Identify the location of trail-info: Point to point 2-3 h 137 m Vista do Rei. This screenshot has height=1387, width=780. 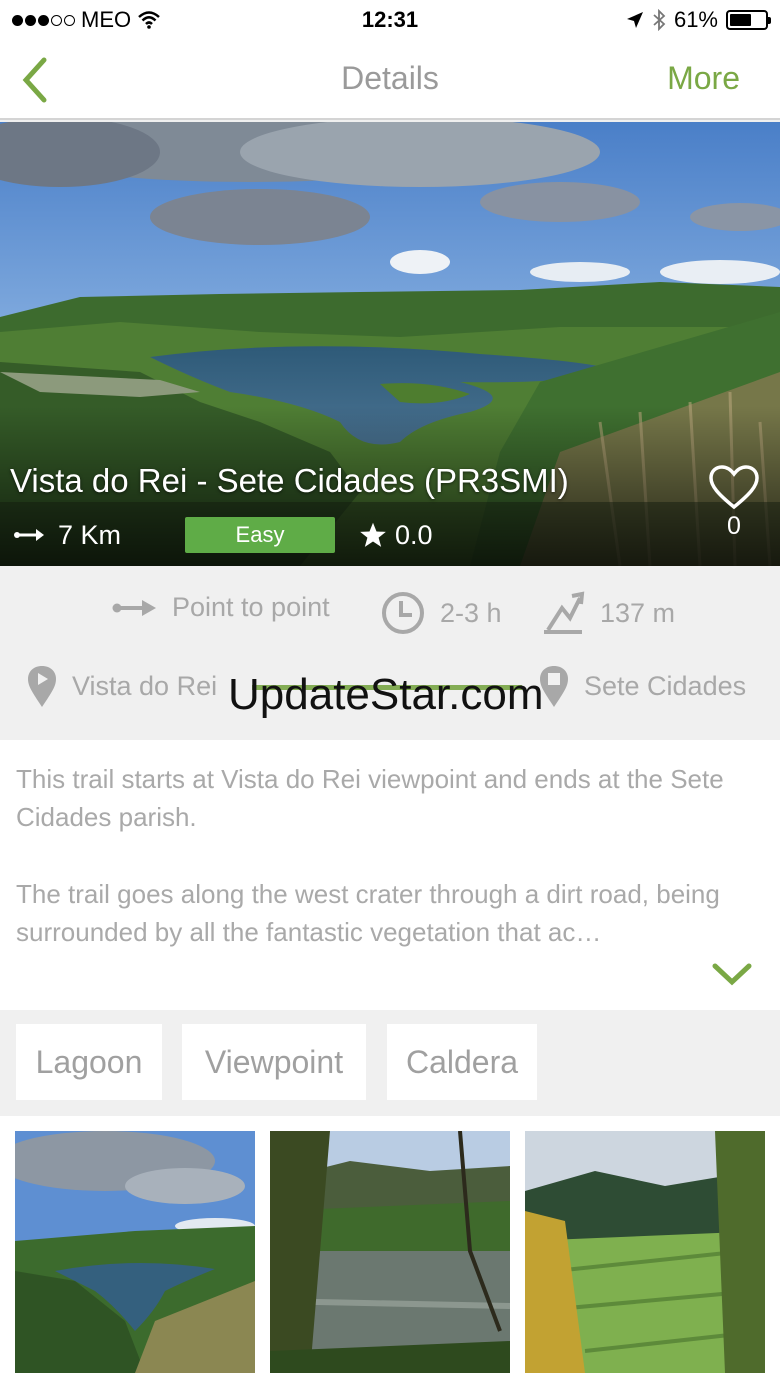
(390, 653).